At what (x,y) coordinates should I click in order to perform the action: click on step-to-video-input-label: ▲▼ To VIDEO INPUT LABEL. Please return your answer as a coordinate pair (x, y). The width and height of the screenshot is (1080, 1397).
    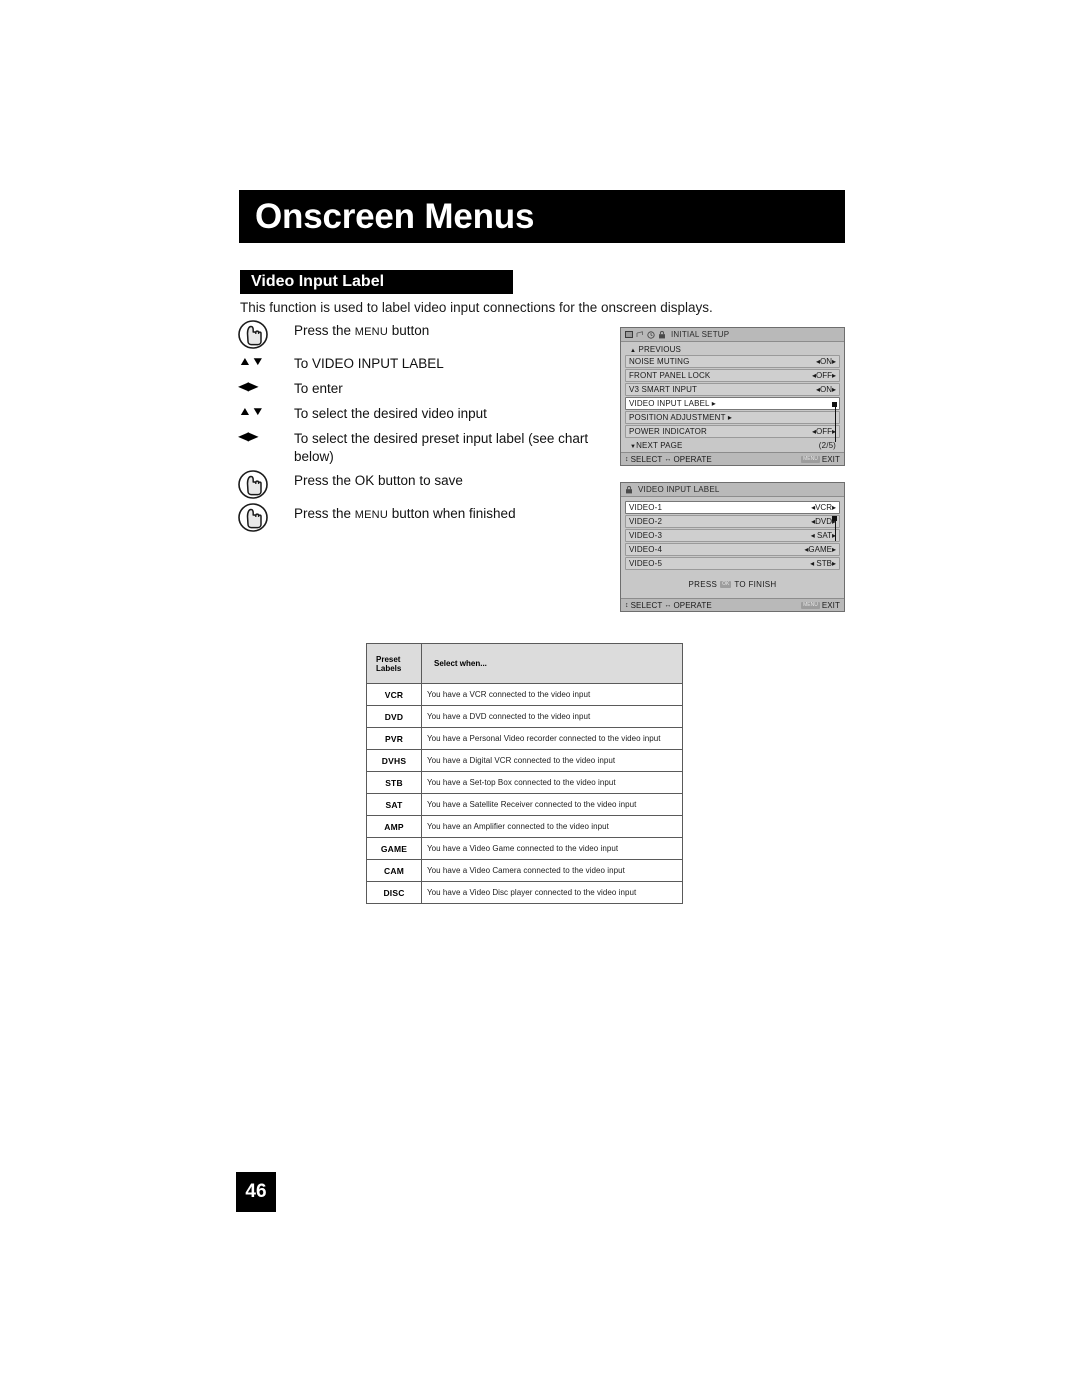
    Looking at the image, I should click on (428, 365).